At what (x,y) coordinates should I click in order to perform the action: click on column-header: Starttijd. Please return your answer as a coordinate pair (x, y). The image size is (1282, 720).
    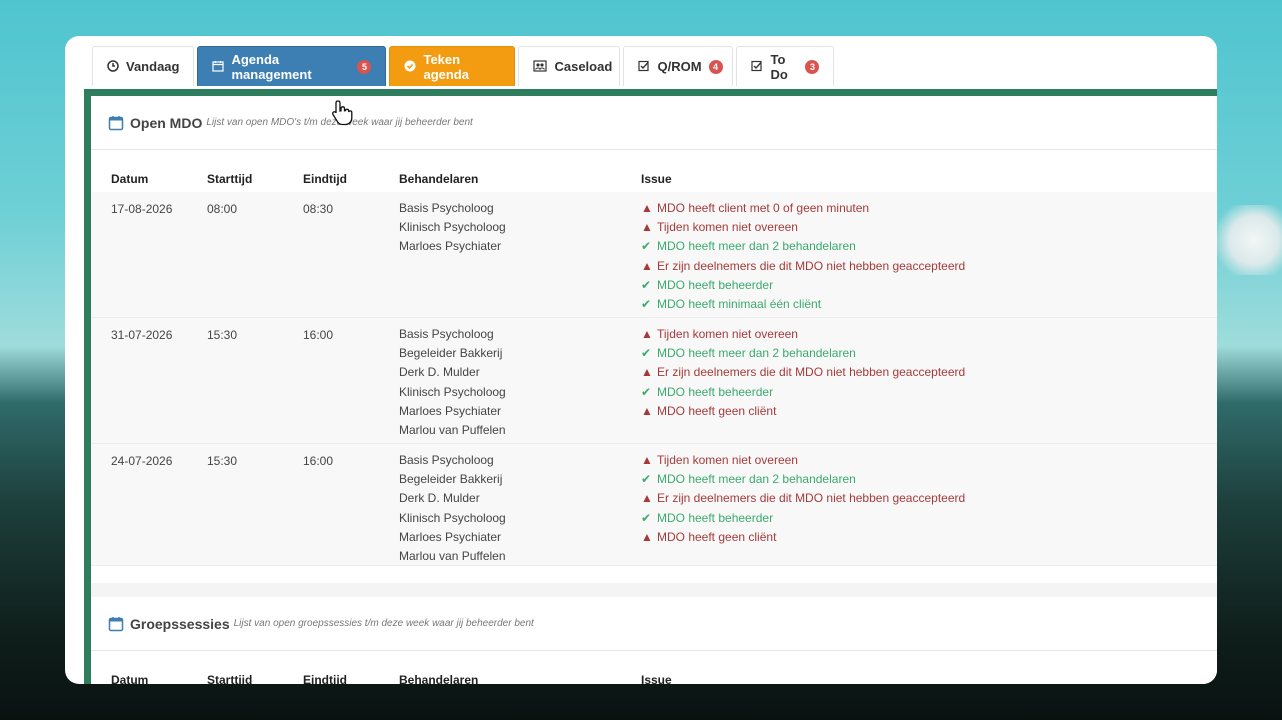
    Looking at the image, I should click on (230, 678).